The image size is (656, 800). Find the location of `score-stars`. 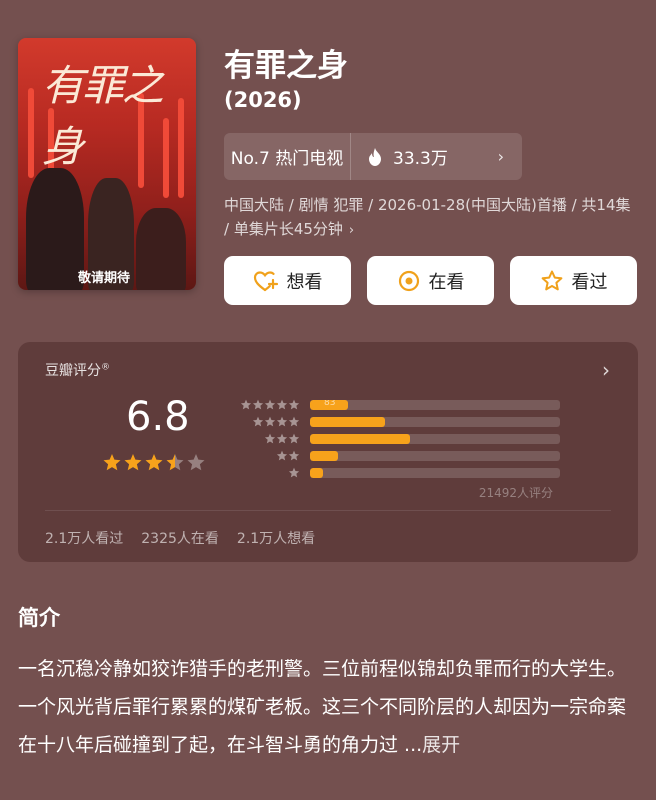

score-stars is located at coordinates (156, 465).